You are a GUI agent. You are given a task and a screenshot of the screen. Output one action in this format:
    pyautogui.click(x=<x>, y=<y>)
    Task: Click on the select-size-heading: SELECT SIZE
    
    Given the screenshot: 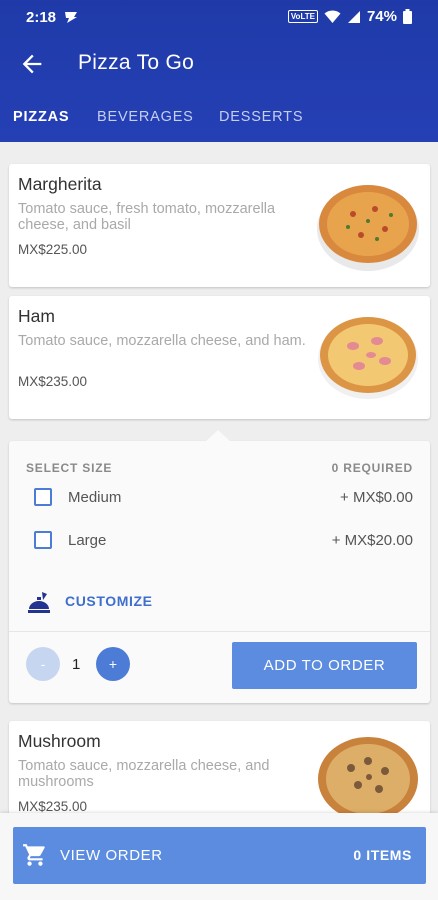 What is the action you would take?
    pyautogui.click(x=69, y=468)
    